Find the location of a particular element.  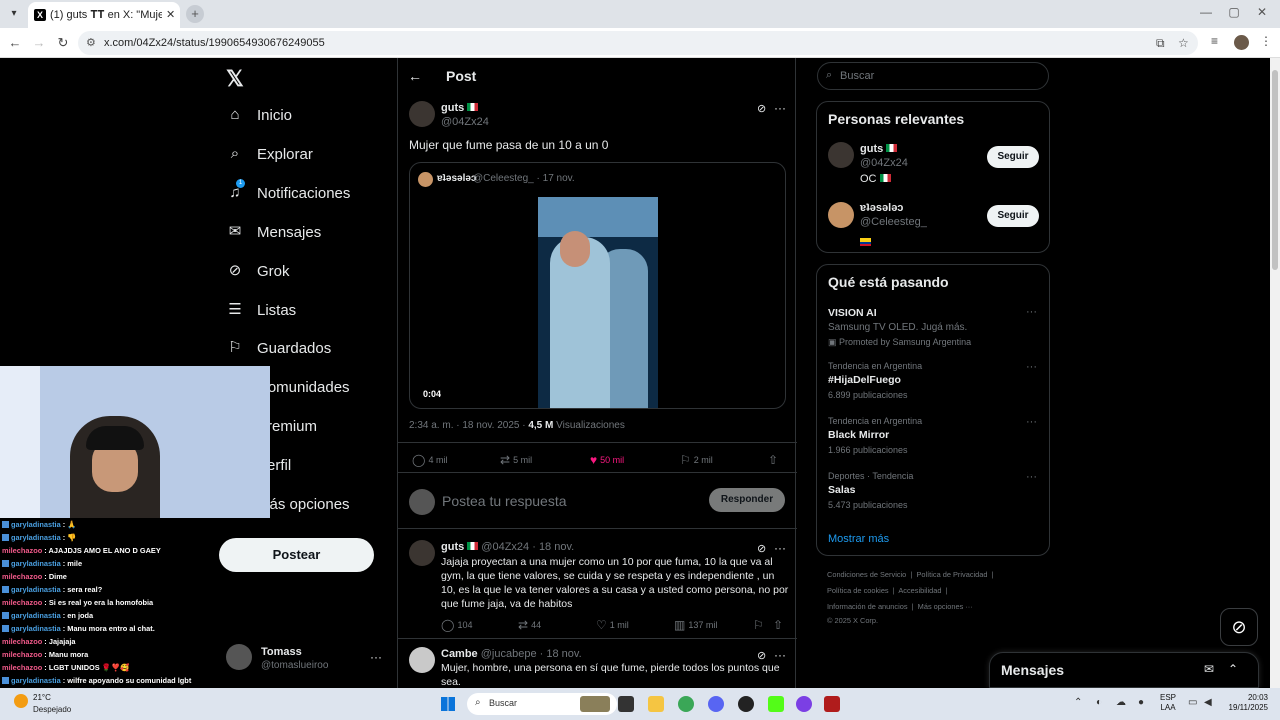

post-author-name: guts is located at coordinates (460, 108).